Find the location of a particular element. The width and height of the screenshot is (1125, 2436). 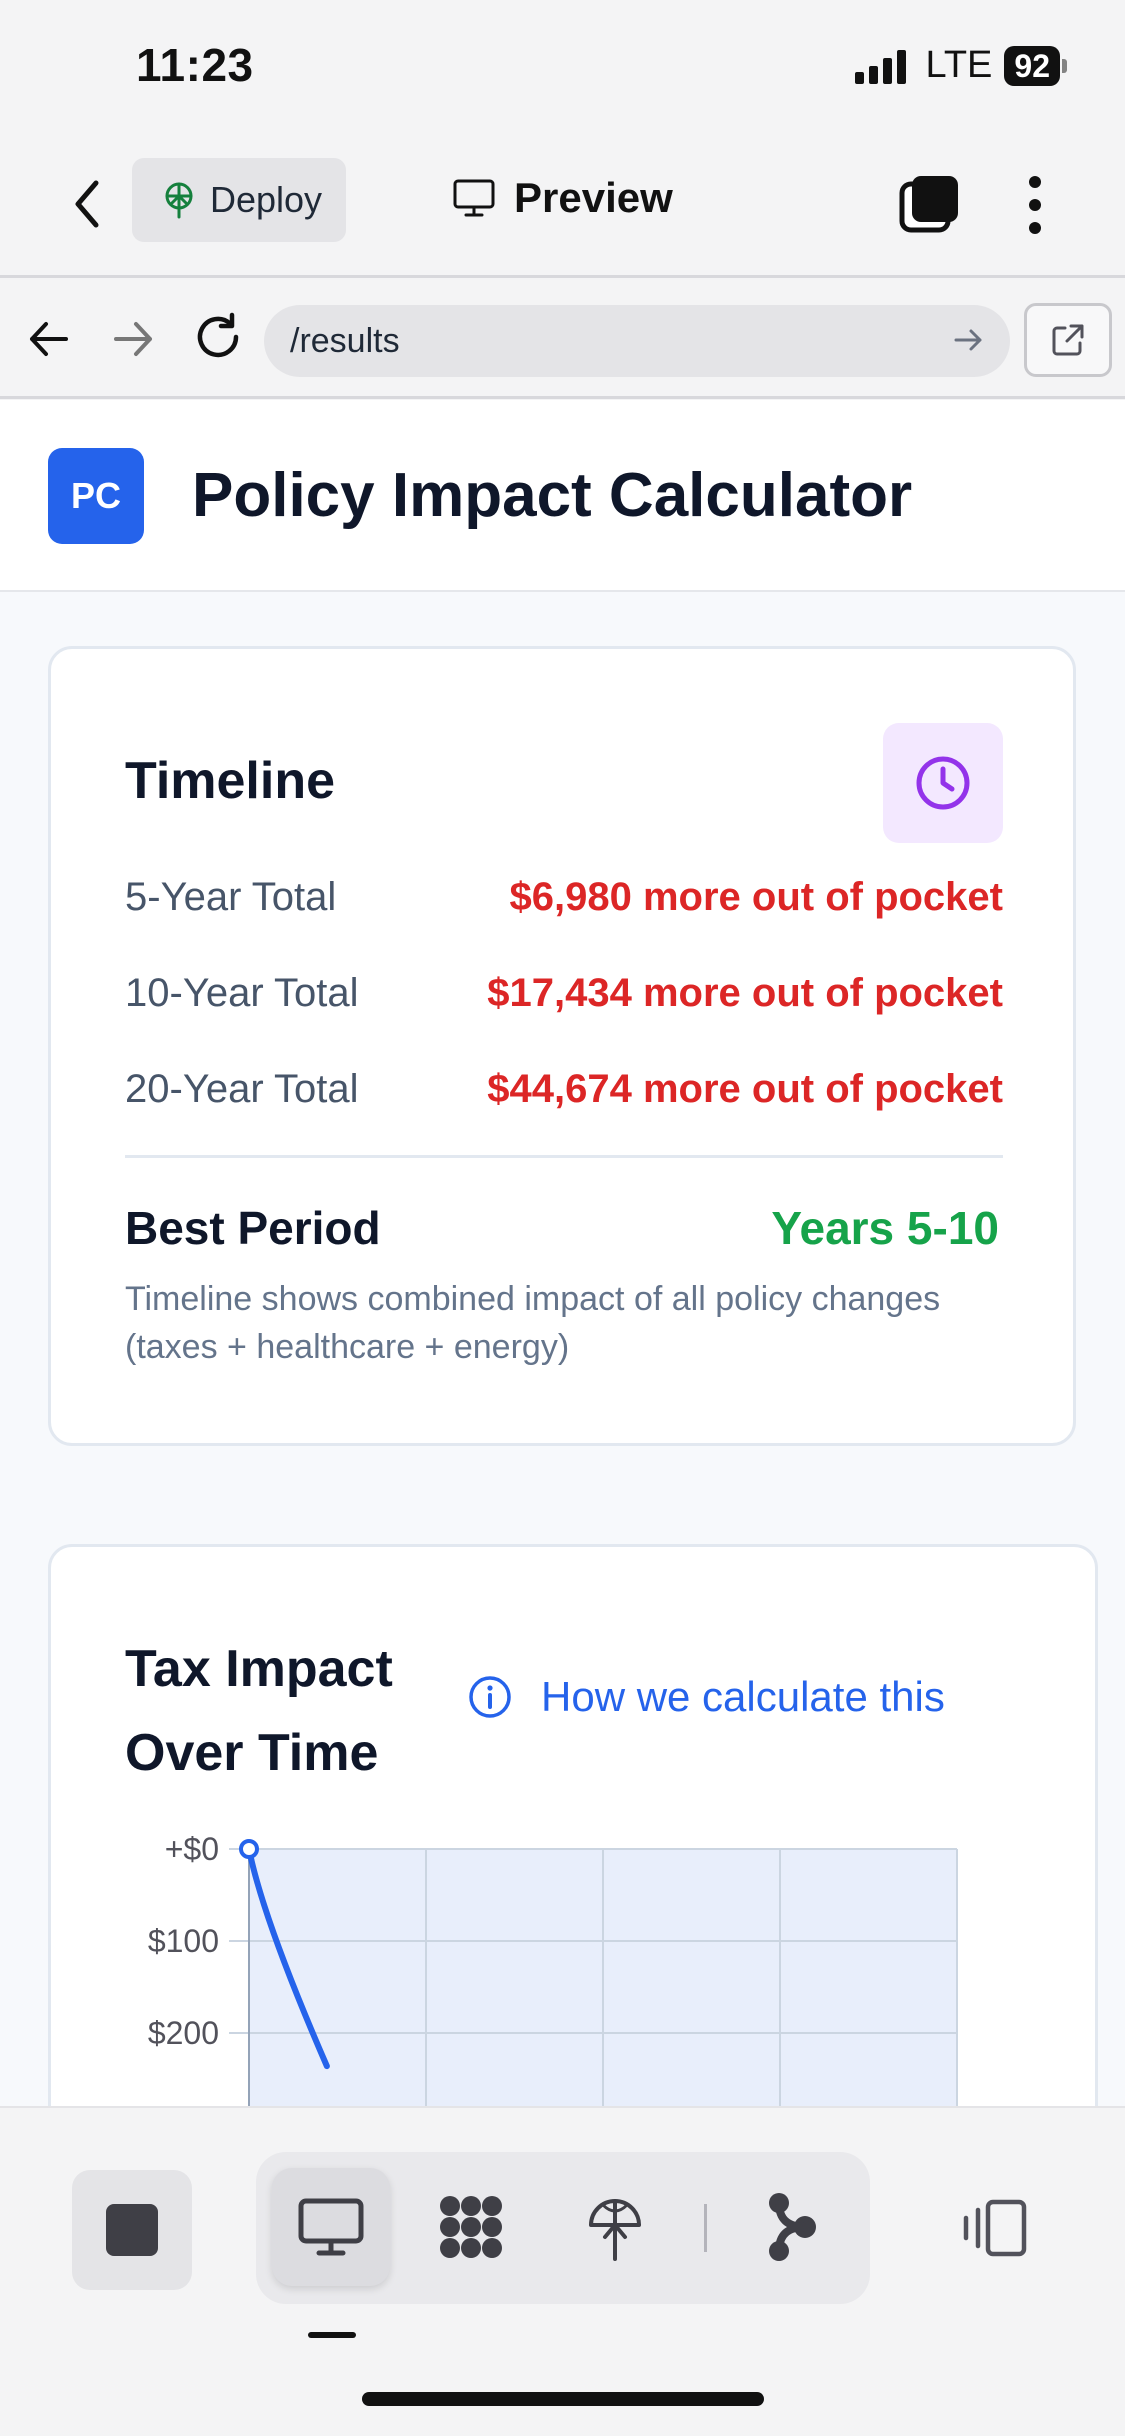

deploy-label: Deploy is located at coordinates (266, 199).